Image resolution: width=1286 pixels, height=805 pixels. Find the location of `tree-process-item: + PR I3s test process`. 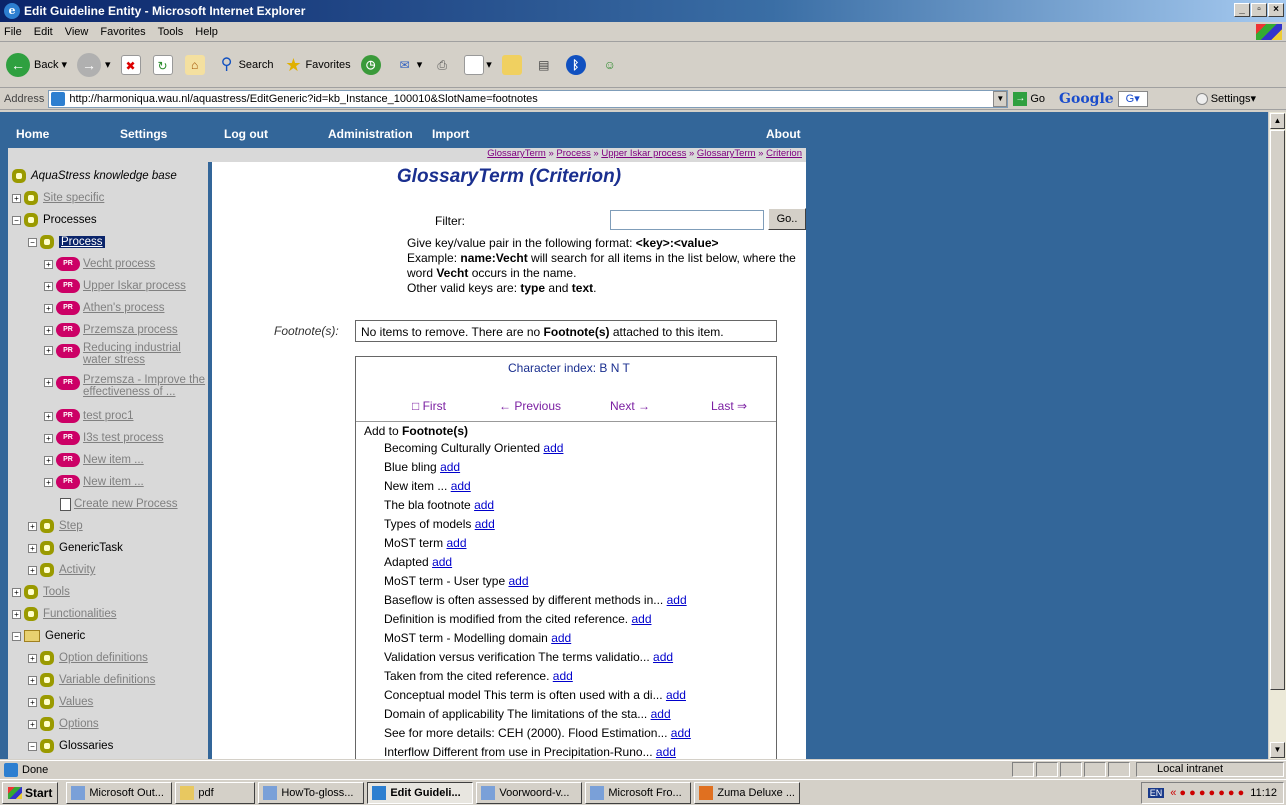

tree-process-item: + PR I3s test process is located at coordinates (104, 438).